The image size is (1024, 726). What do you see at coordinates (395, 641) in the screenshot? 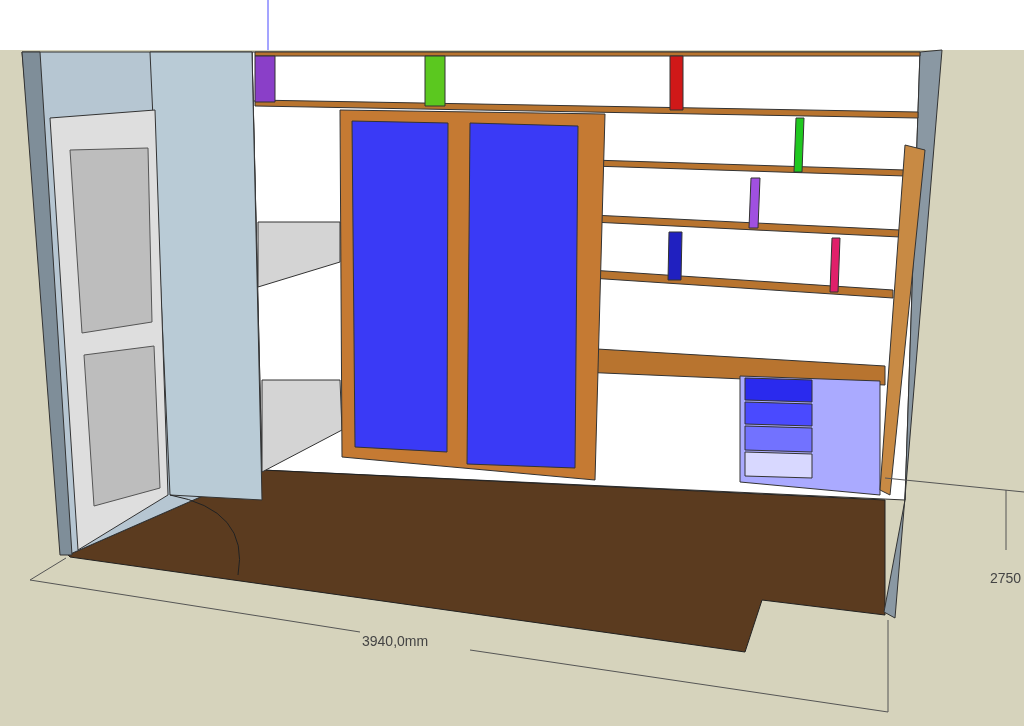
I see `dimension-label: 3940,0mm` at bounding box center [395, 641].